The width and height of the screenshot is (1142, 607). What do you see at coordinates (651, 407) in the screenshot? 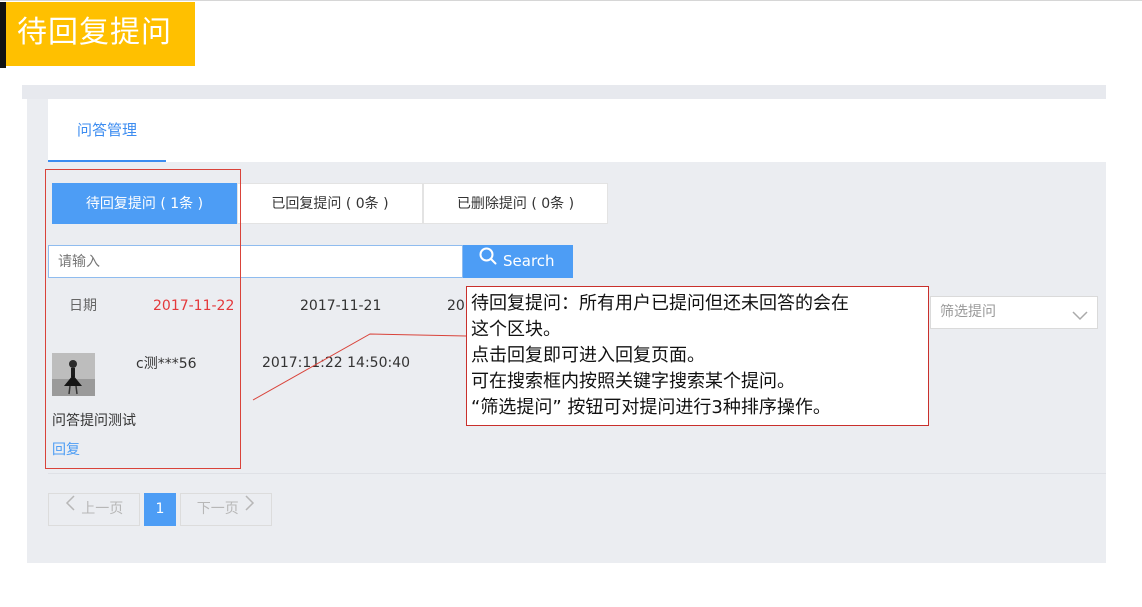
I see `callout-line: “筛选提问” 按钮可对提问进行3种排序操作。` at bounding box center [651, 407].